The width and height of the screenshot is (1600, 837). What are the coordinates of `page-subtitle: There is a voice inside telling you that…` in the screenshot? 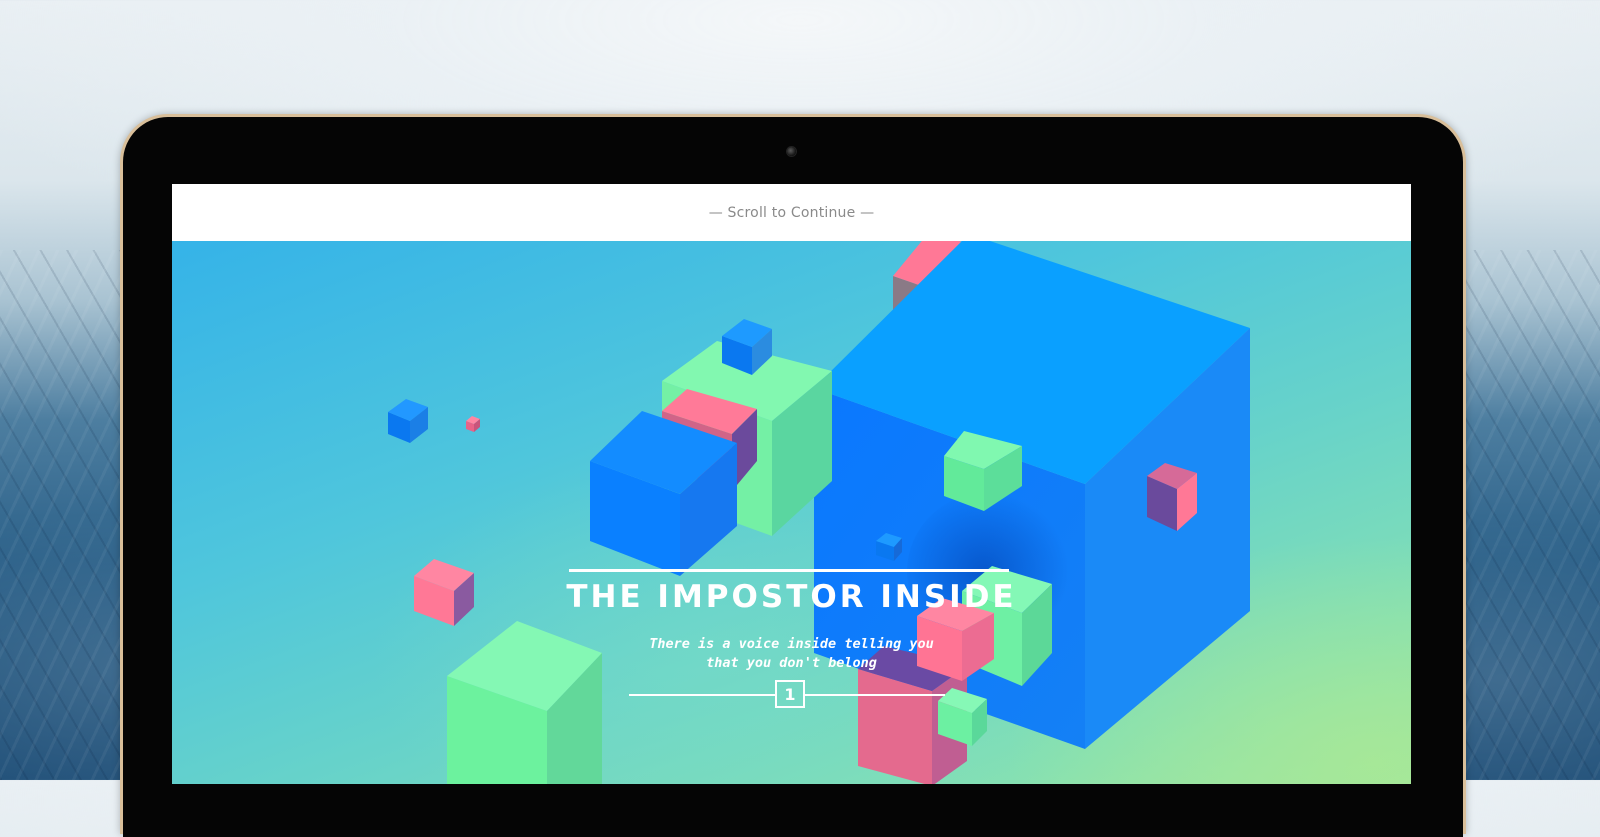 It's located at (791, 654).